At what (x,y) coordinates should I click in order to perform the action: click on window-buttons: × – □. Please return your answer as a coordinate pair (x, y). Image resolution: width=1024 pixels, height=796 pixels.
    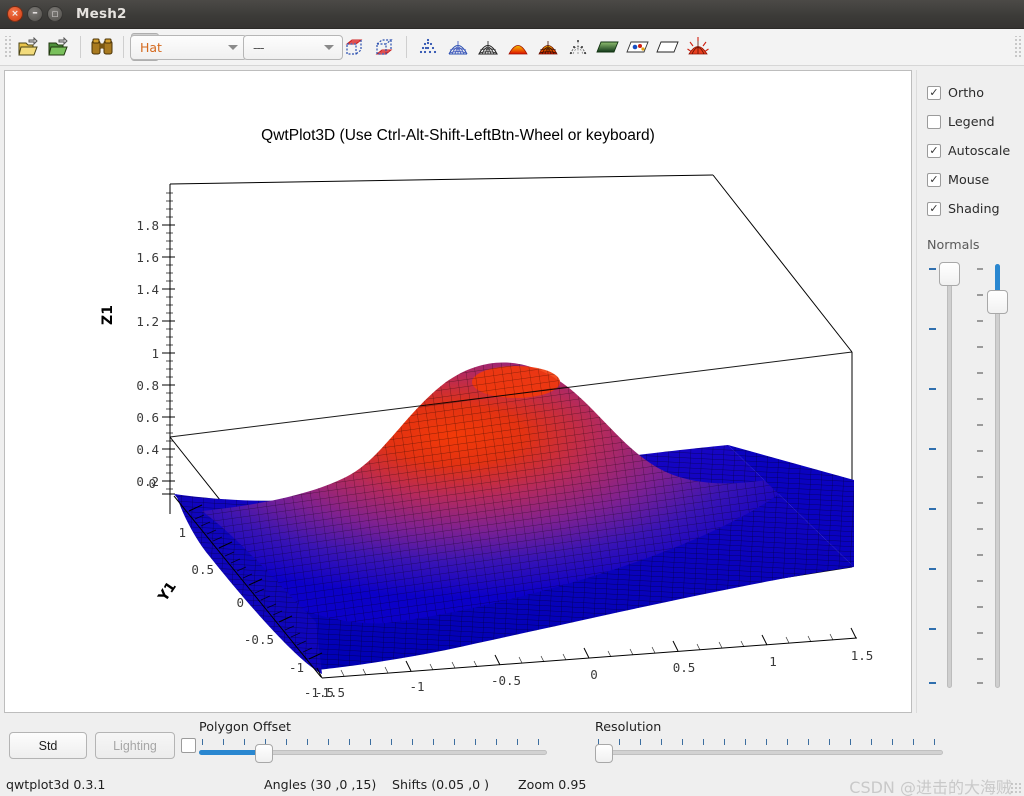
    Looking at the image, I should click on (35, 14).